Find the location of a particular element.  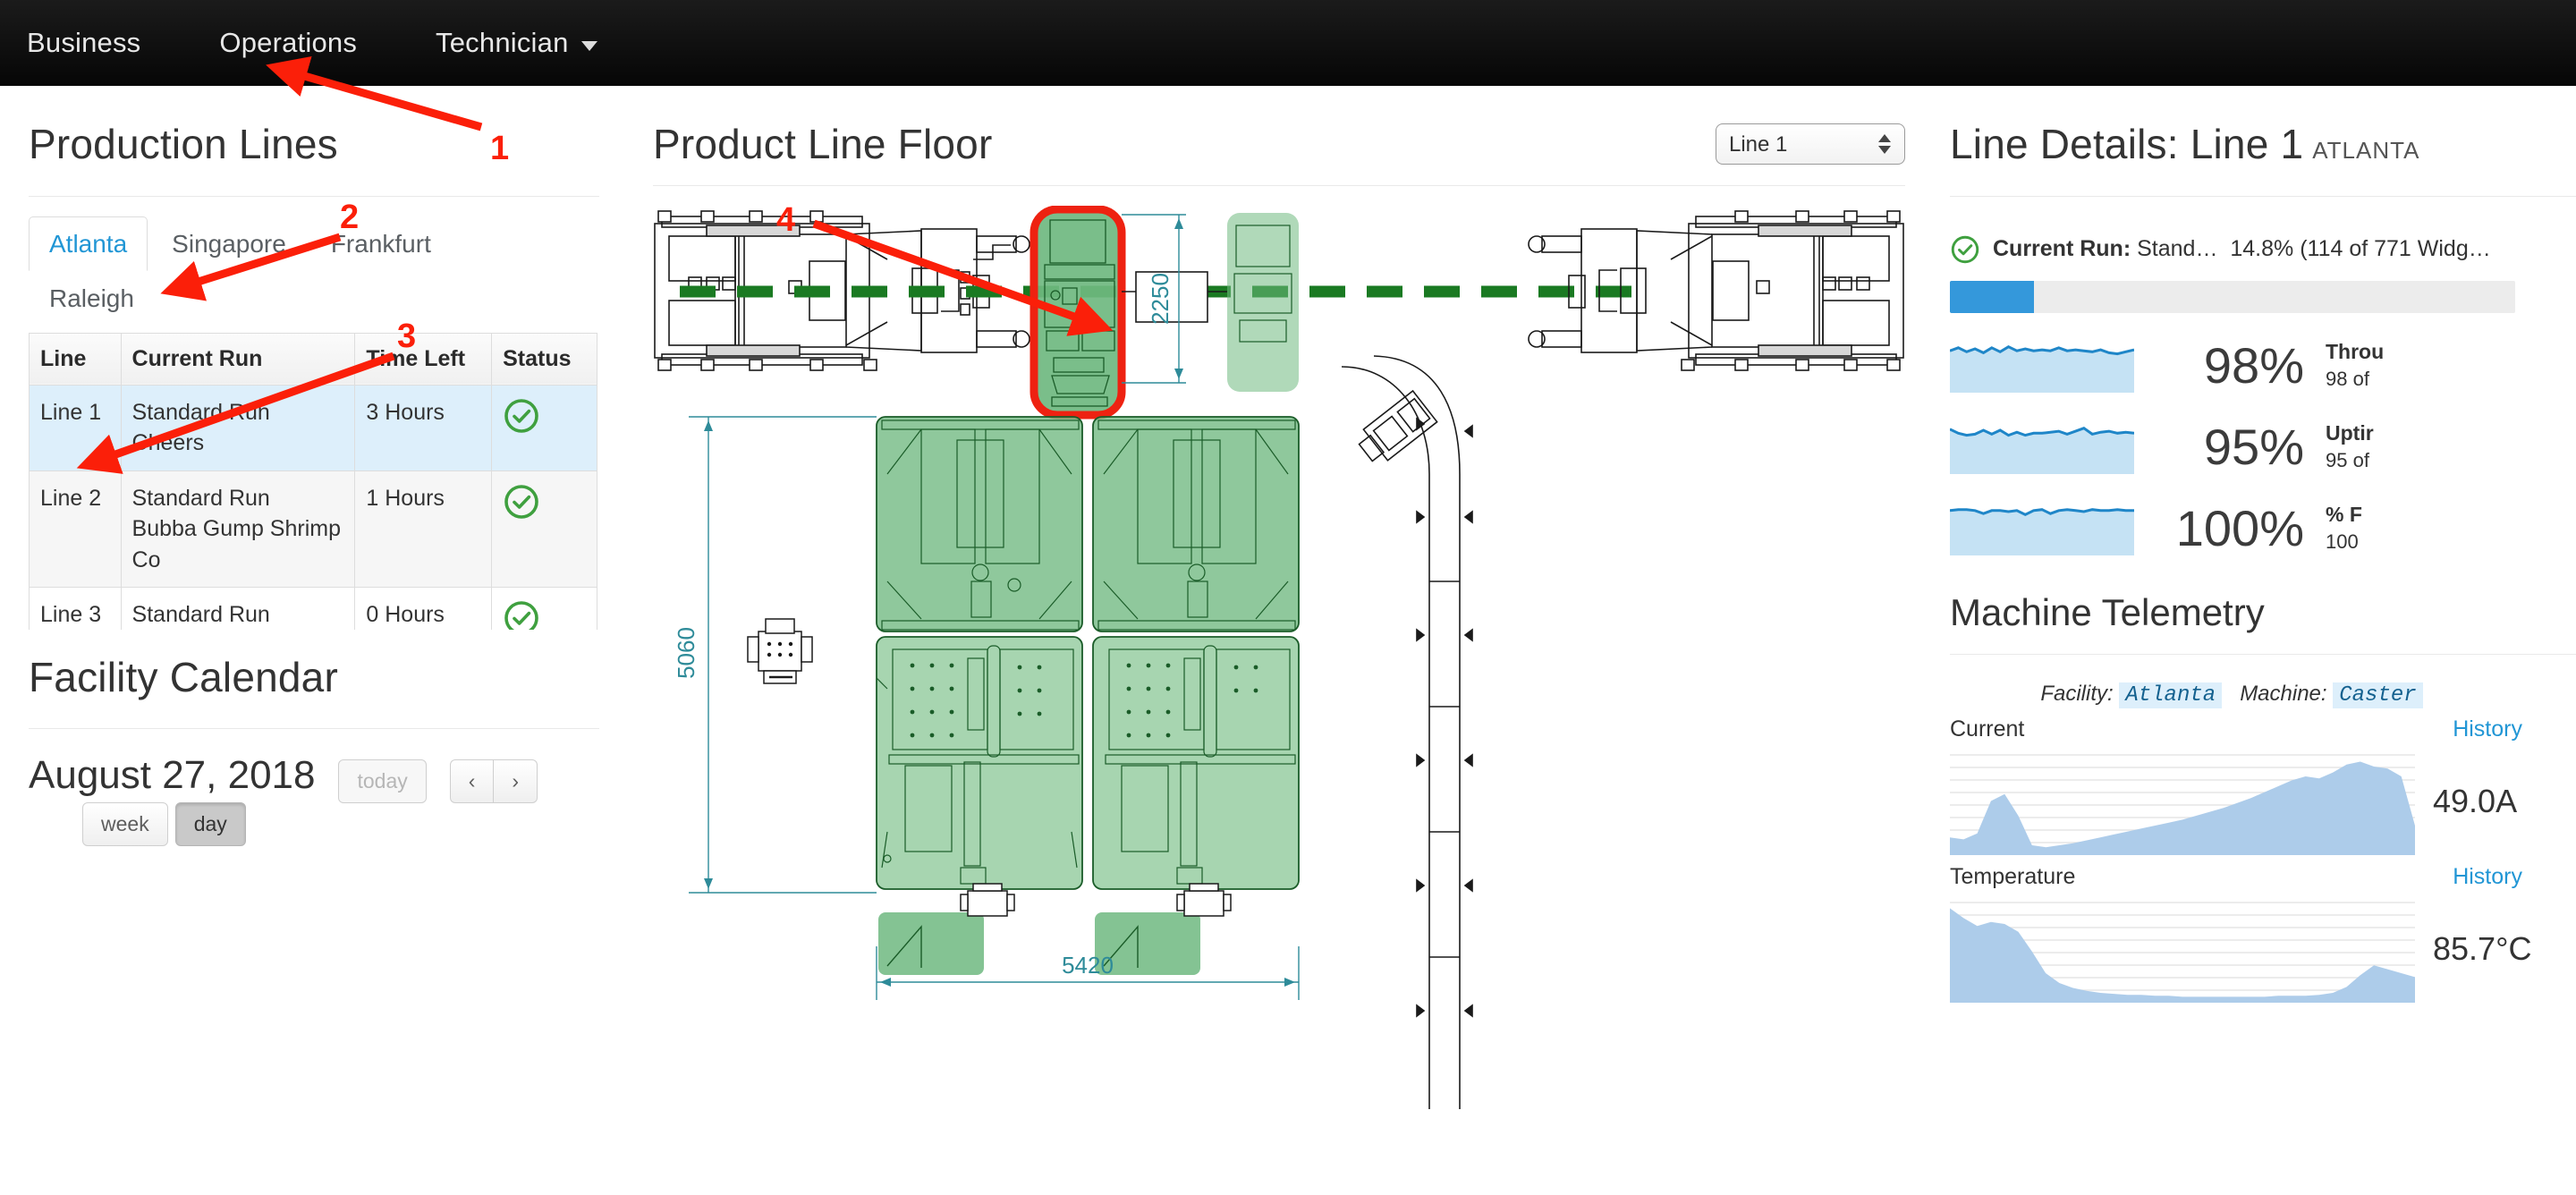

uptime-sparkline is located at coordinates (2042, 451).